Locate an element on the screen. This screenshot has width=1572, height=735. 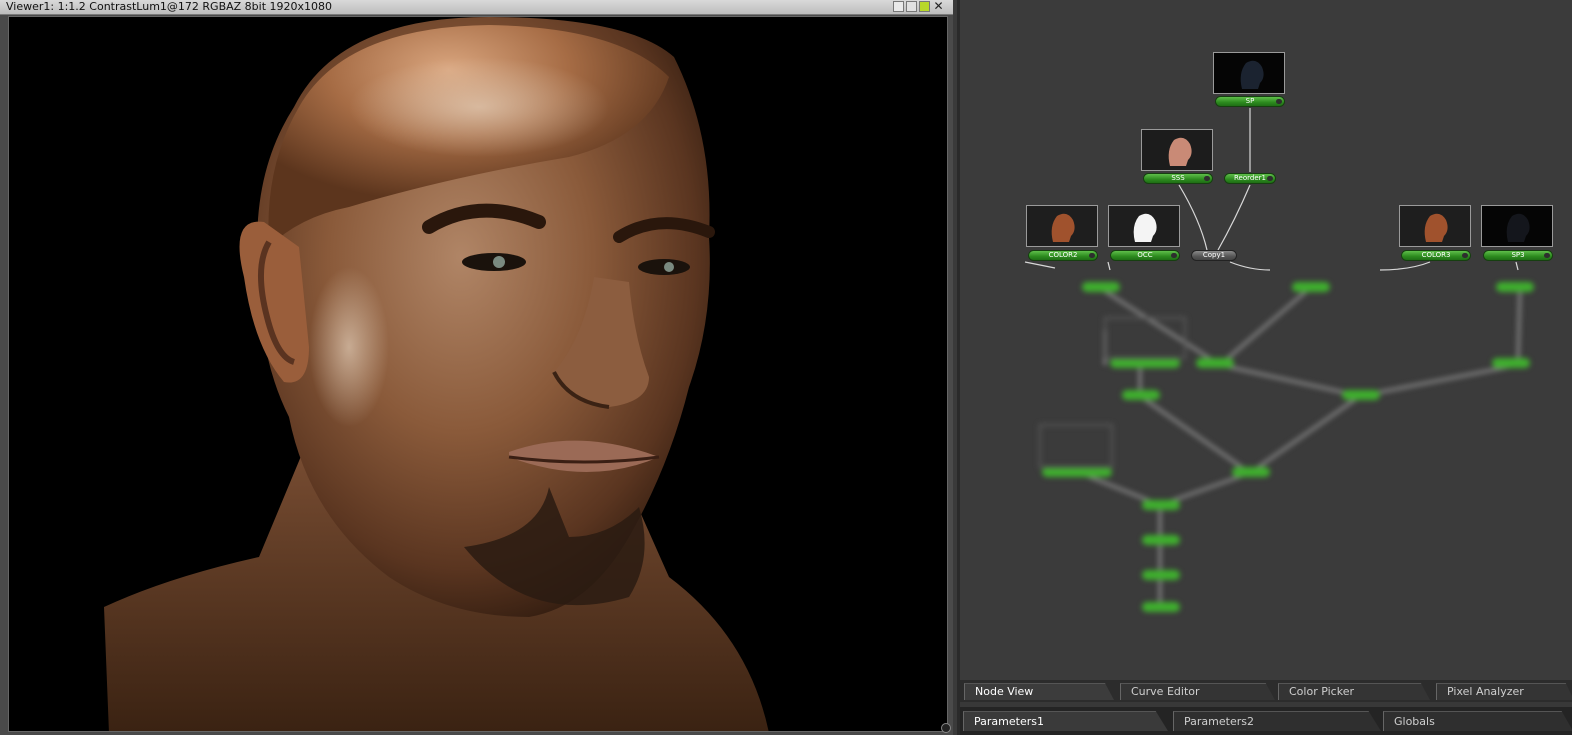
node-sp3: SP3 is located at coordinates (1518, 255).